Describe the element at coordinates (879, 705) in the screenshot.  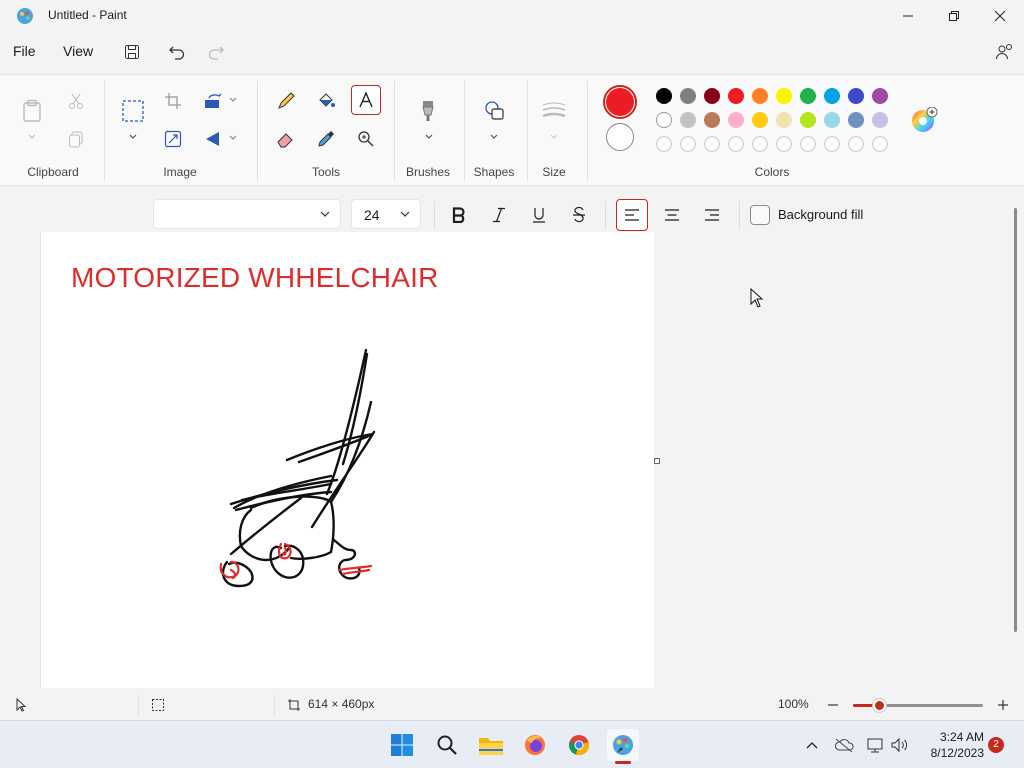
I see `zoom-slider-thumb` at that location.